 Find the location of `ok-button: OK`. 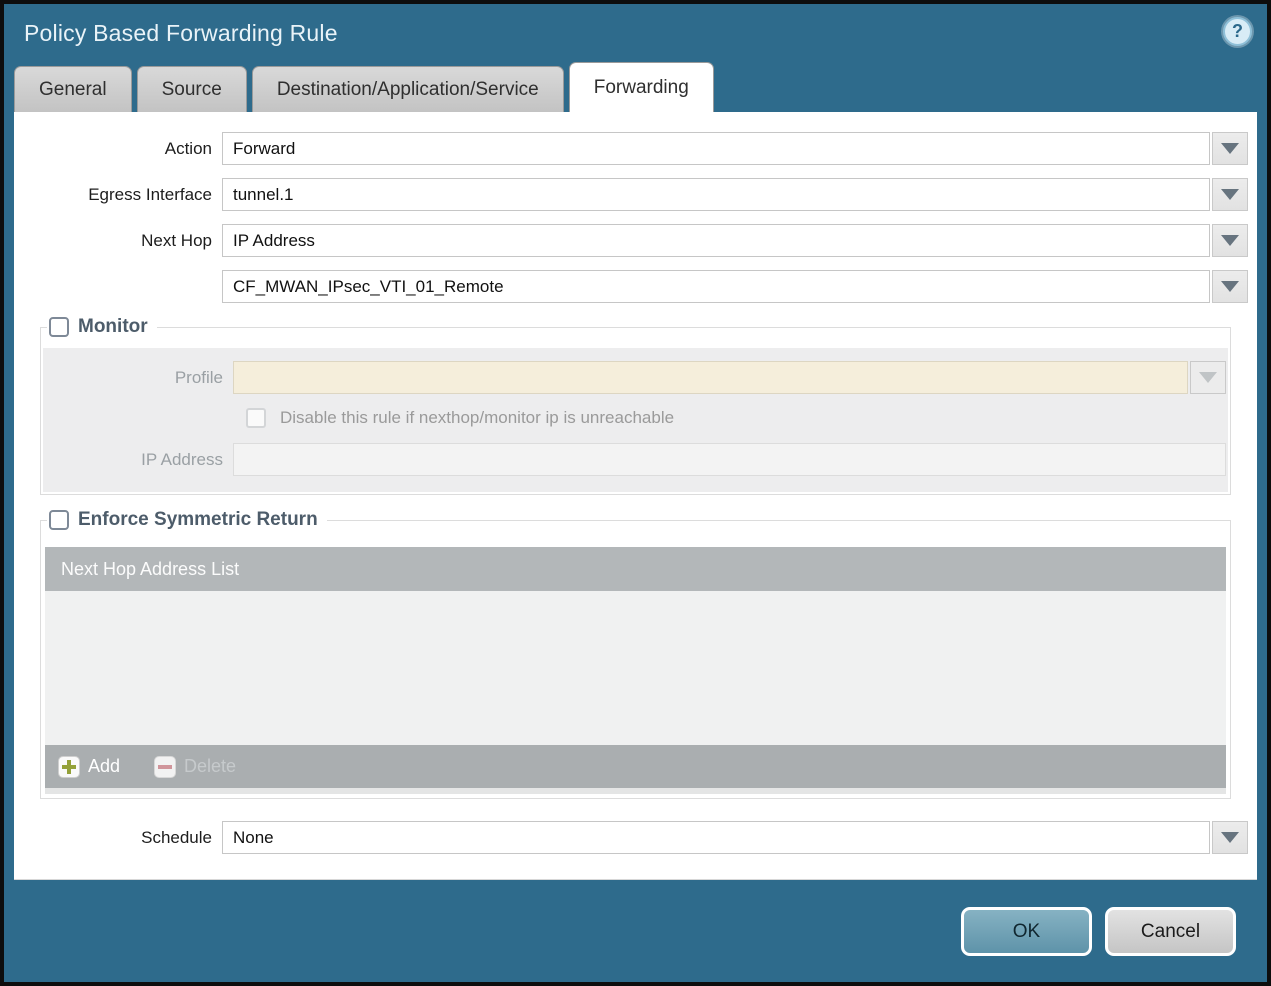

ok-button: OK is located at coordinates (1026, 931).